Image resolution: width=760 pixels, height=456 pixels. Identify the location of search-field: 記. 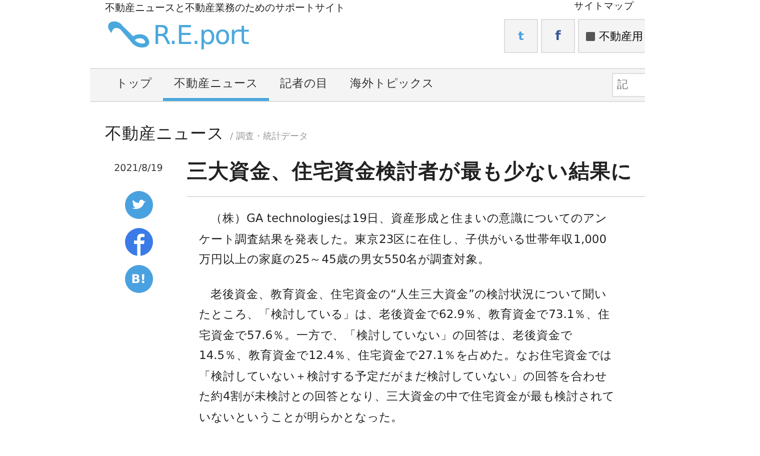
(628, 85).